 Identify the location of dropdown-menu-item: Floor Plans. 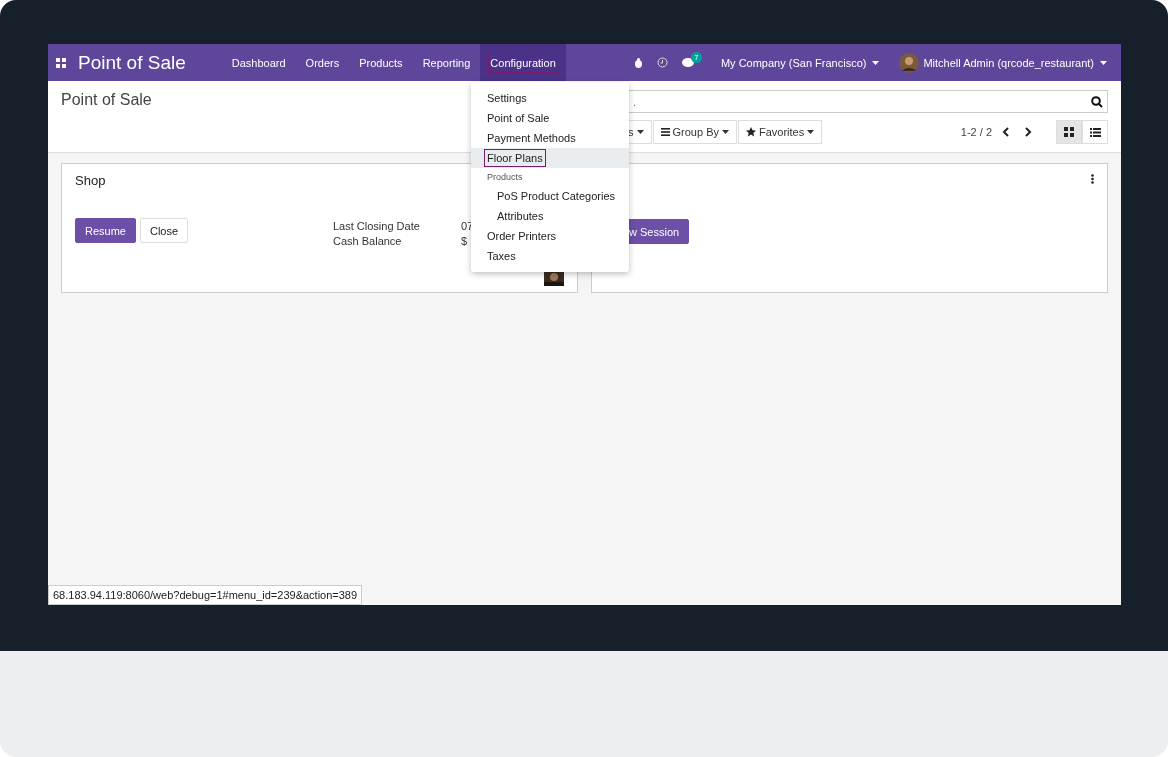
(550, 158).